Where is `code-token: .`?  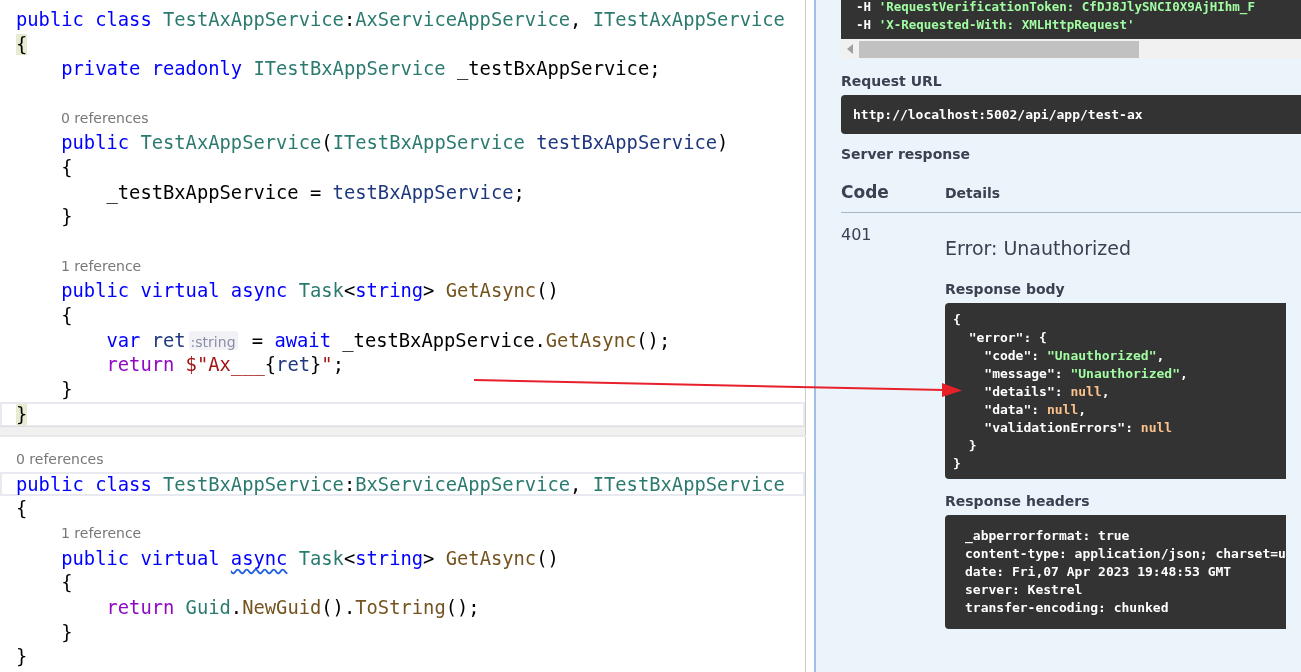
code-token: . is located at coordinates (236, 607).